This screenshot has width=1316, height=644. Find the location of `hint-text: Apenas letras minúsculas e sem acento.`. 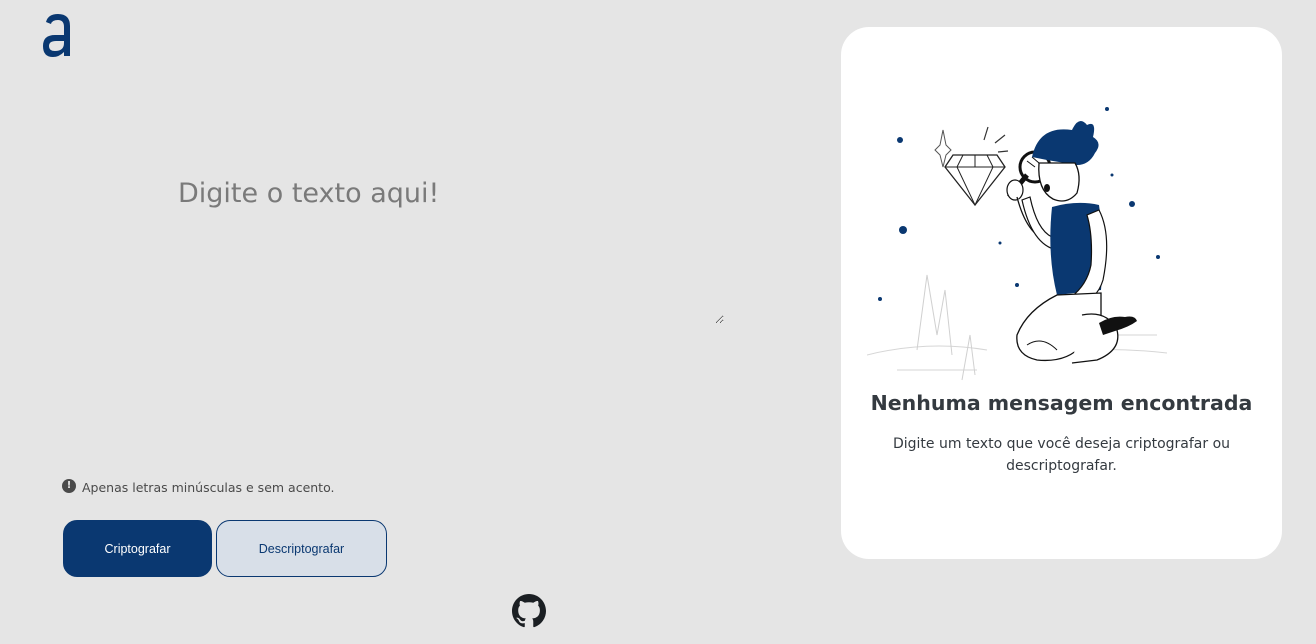

hint-text: Apenas letras minúsculas e sem acento. is located at coordinates (208, 487).